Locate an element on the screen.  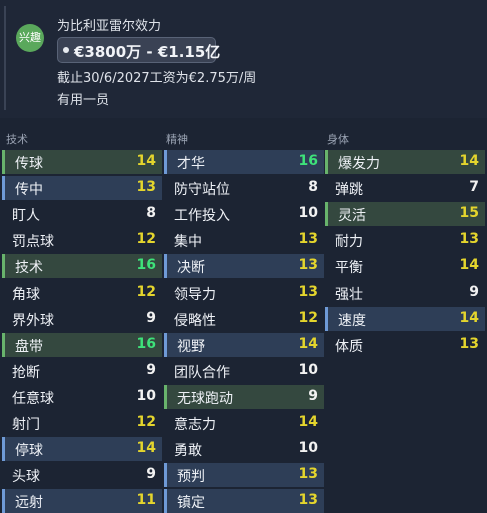
attribute-name: 技术 is located at coordinates (29, 268).